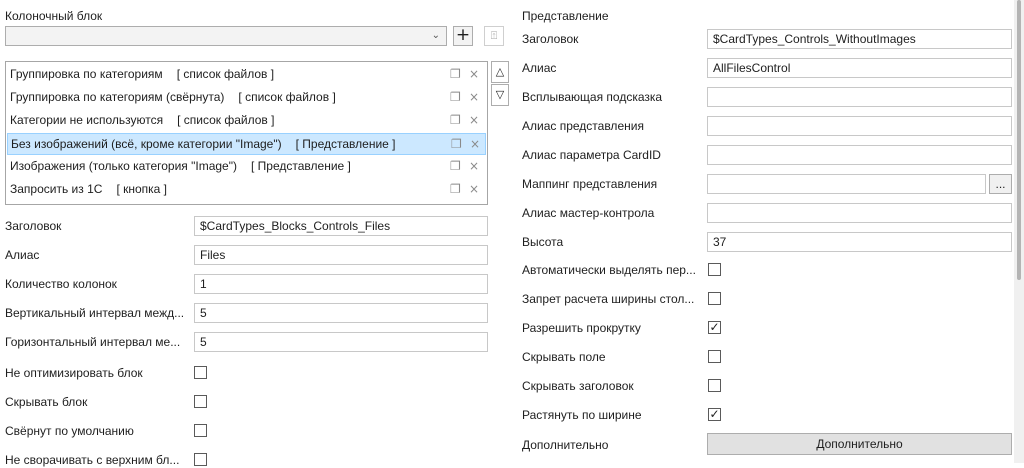 This screenshot has height=468, width=1024. I want to click on right-field-input: 37, so click(859, 242).